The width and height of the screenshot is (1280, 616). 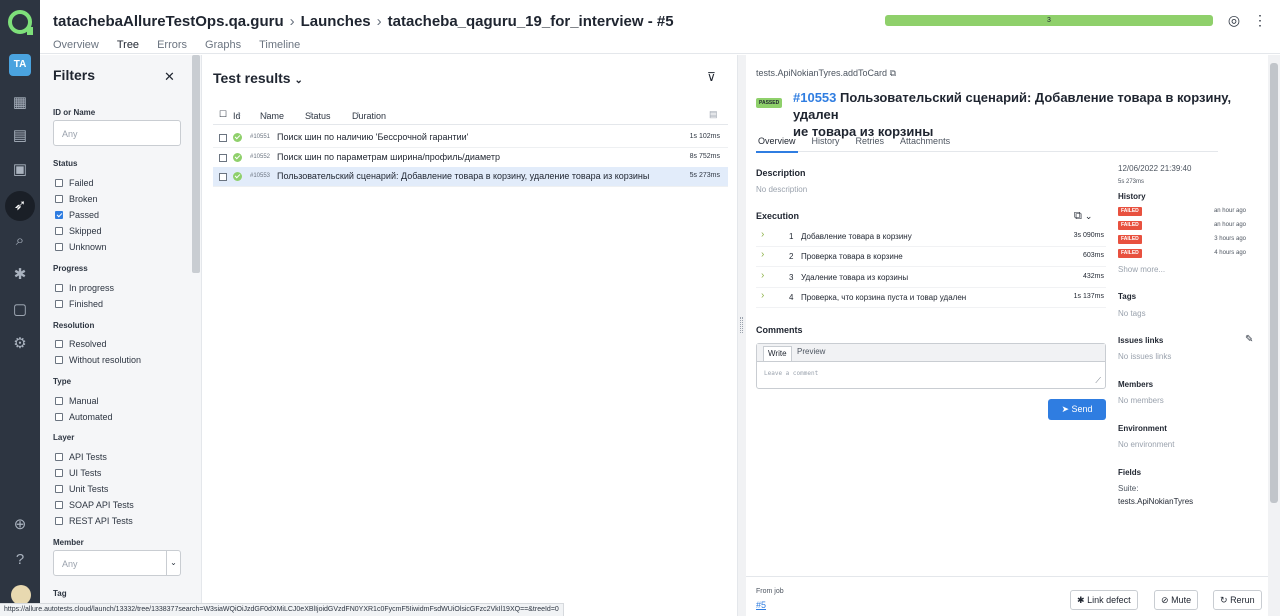 What do you see at coordinates (1182, 240) in the screenshot?
I see `history-item: FAILED 3 hours ago` at bounding box center [1182, 240].